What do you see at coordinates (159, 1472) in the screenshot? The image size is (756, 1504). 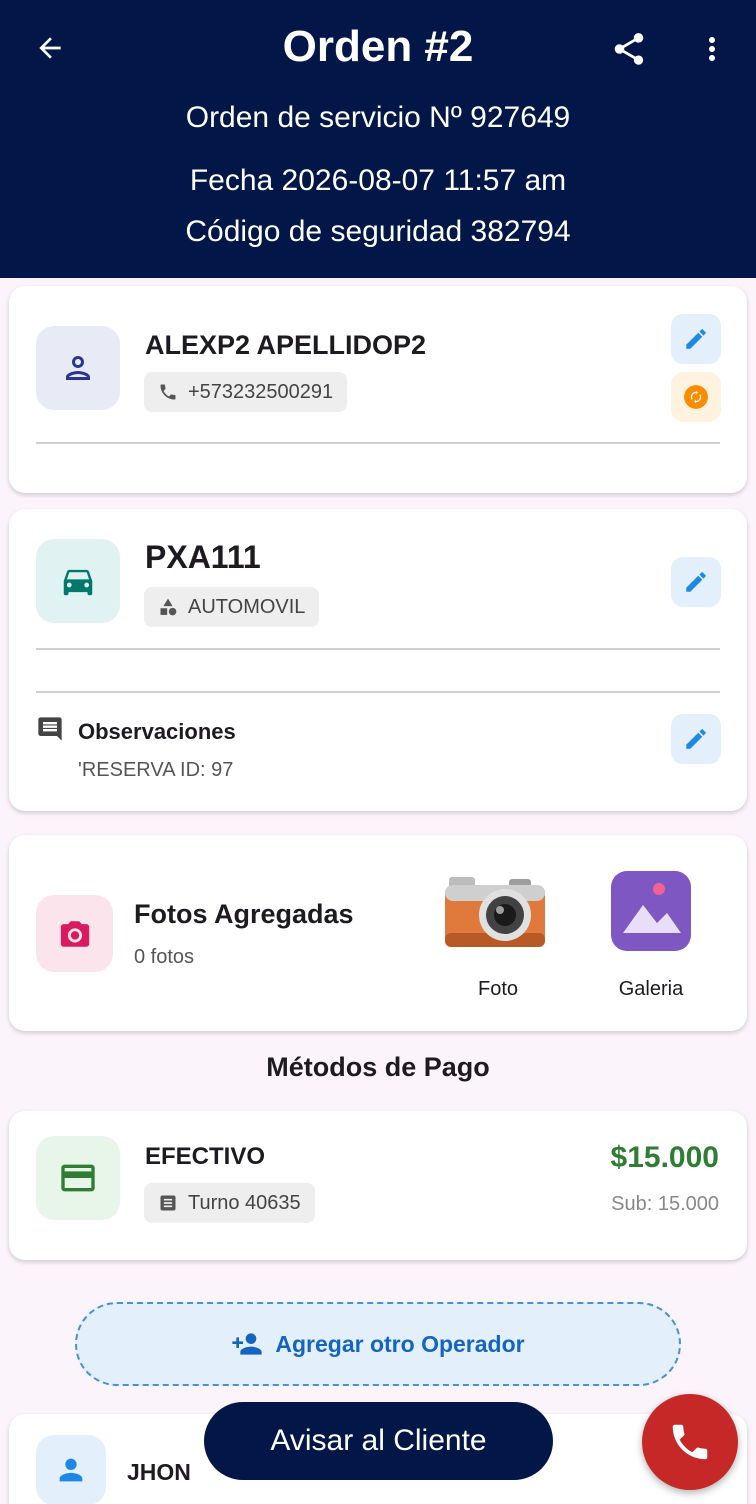 I see `operator-name: JHON` at bounding box center [159, 1472].